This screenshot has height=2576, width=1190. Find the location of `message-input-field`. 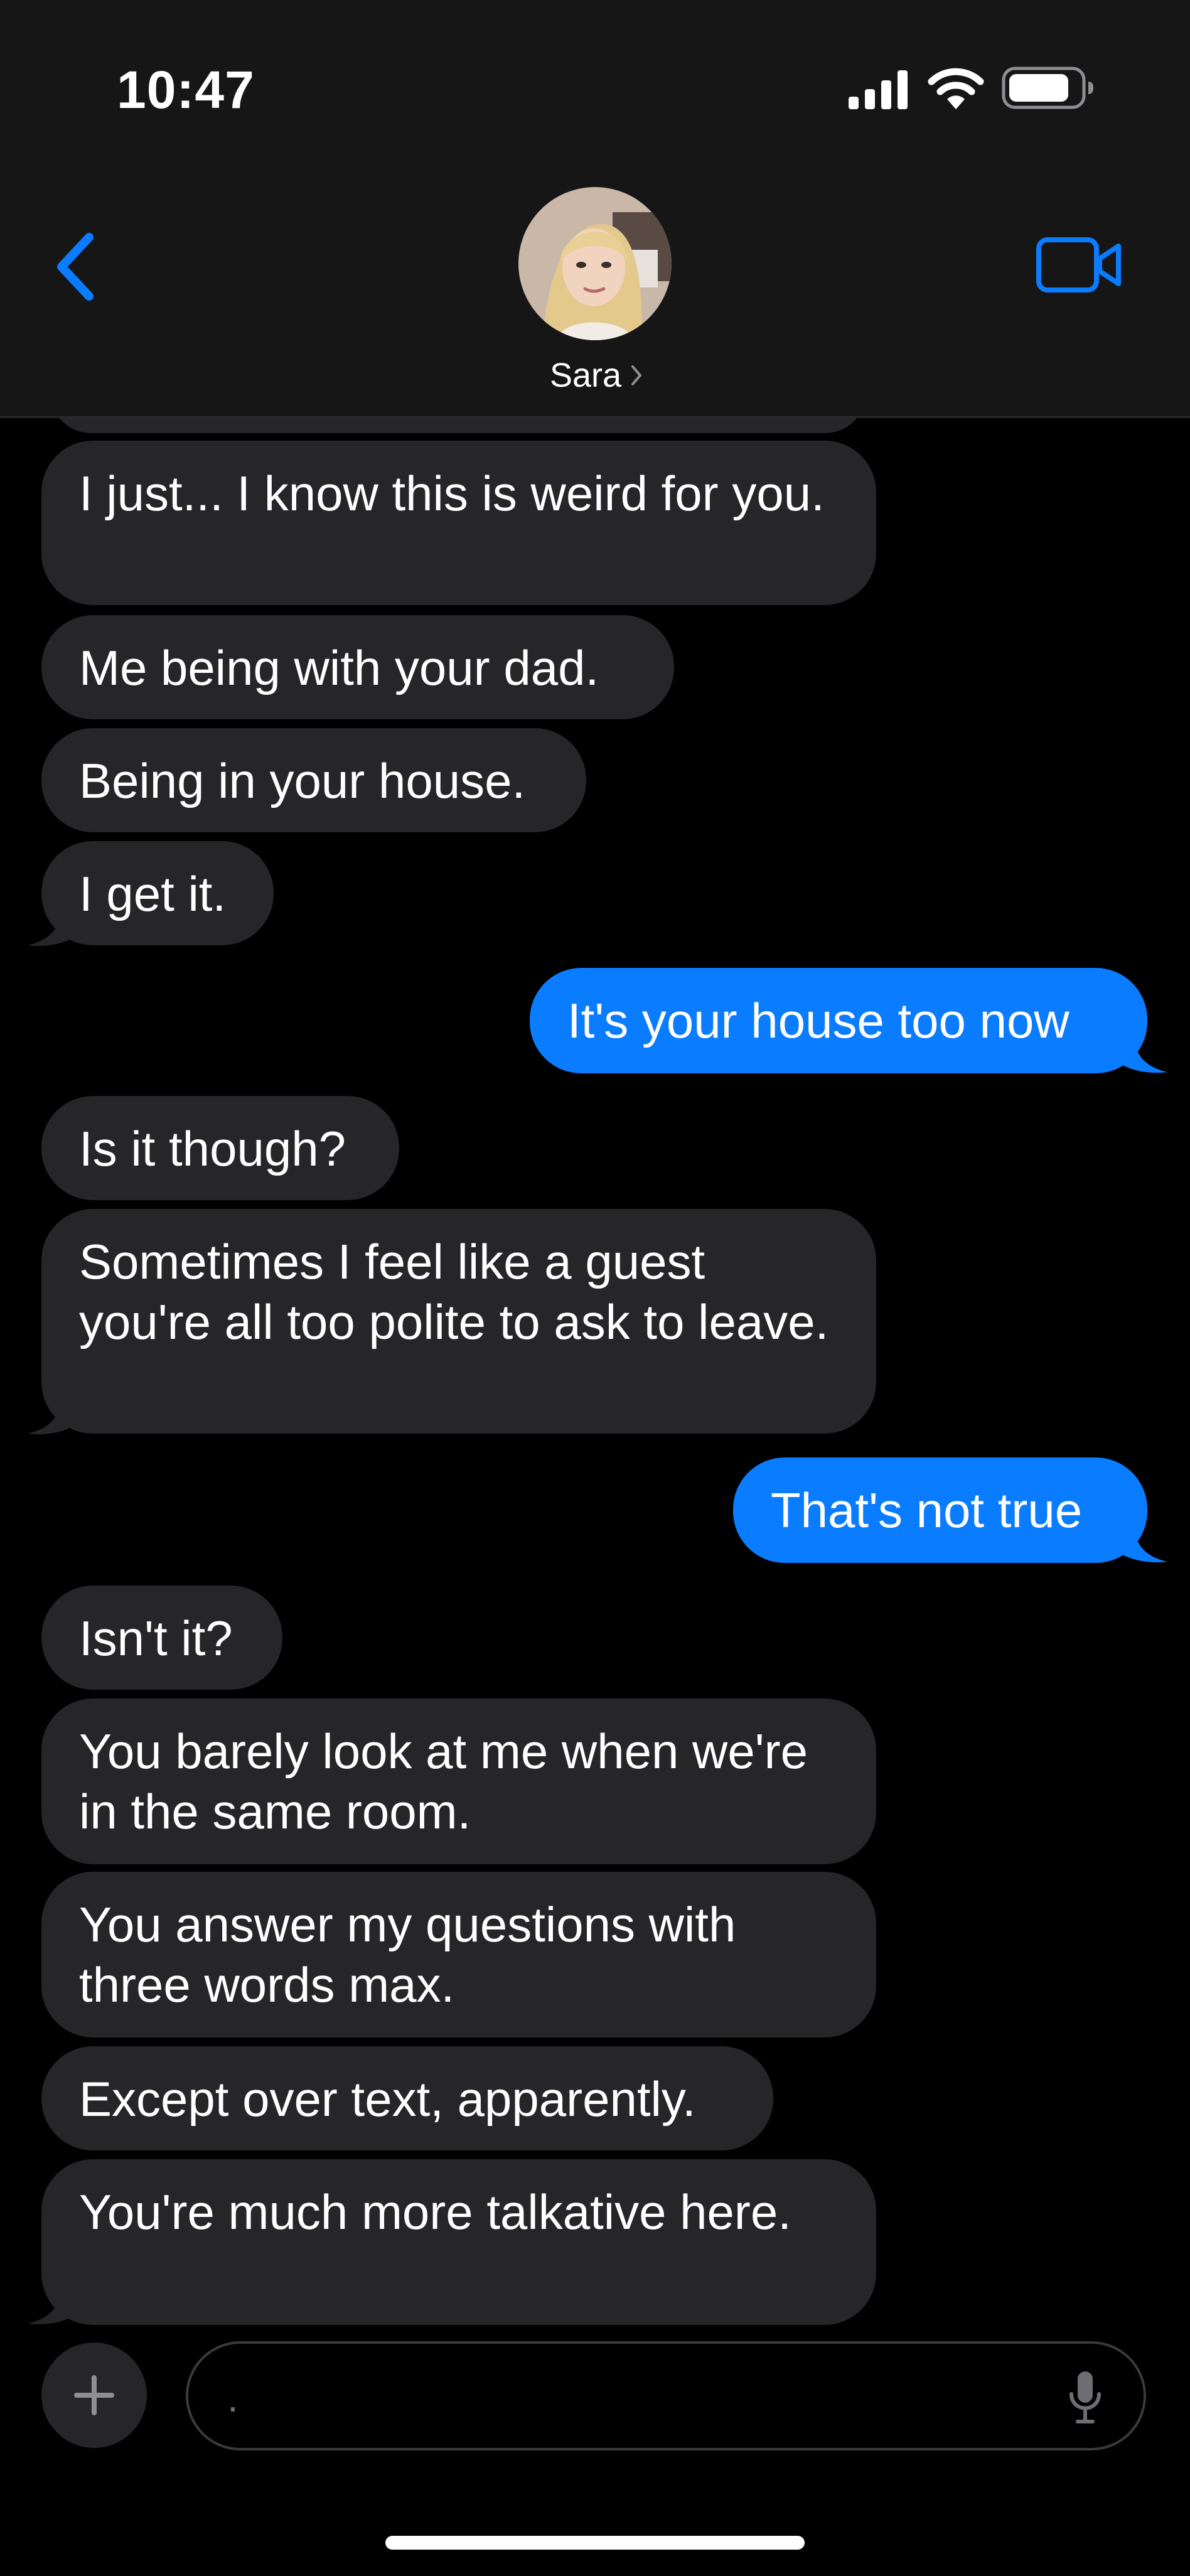

message-input-field is located at coordinates (666, 2395).